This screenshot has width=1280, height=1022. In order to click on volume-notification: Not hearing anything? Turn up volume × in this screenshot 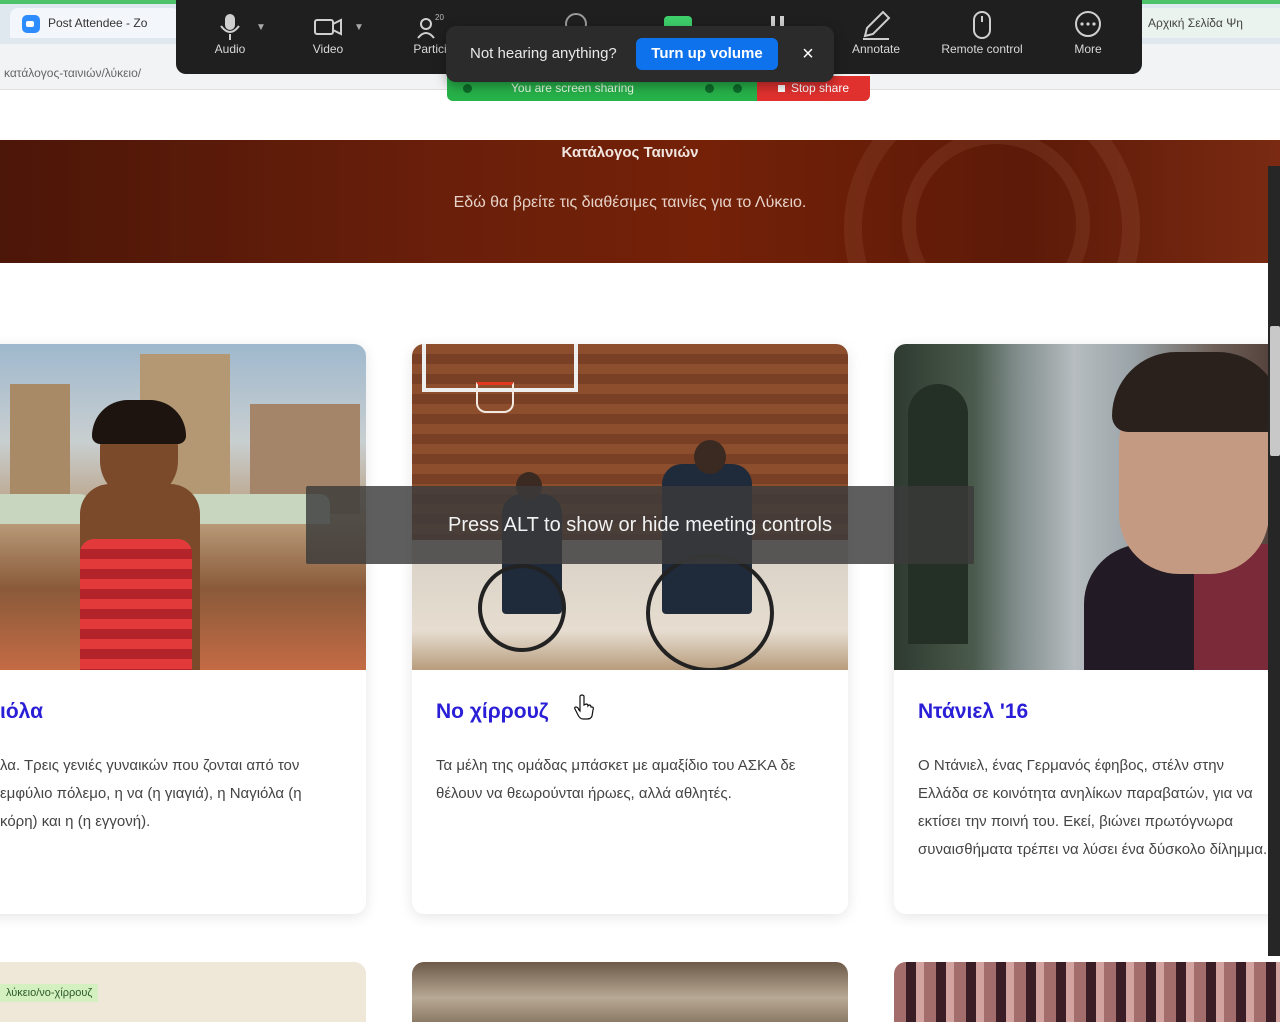, I will do `click(640, 54)`.